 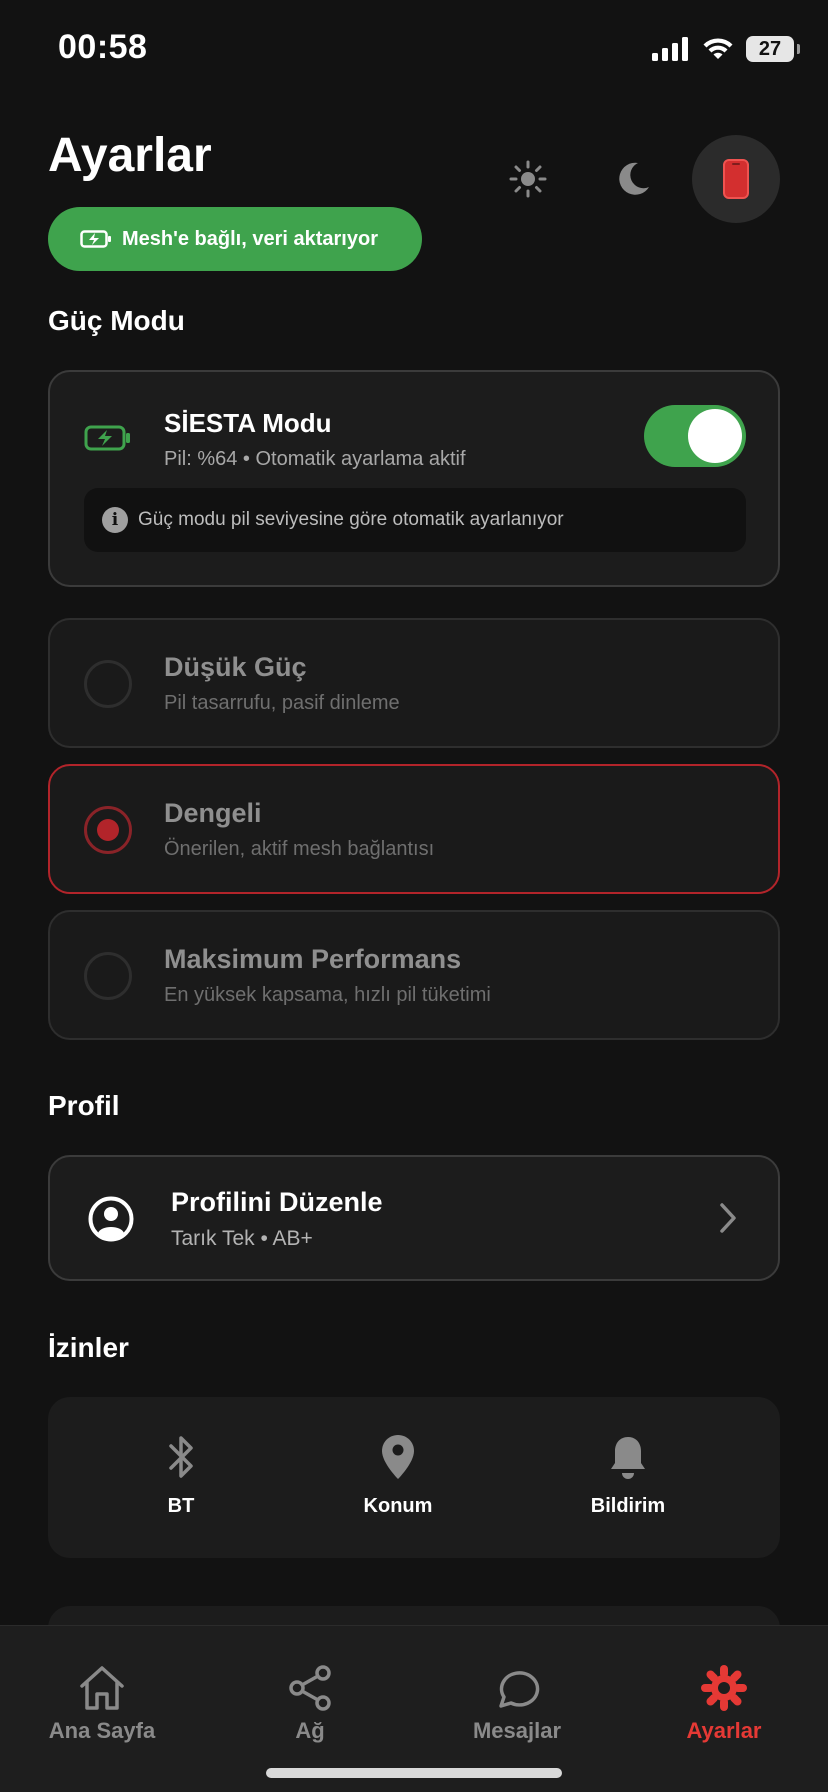 I want to click on bell-icon, so click(x=628, y=1458).